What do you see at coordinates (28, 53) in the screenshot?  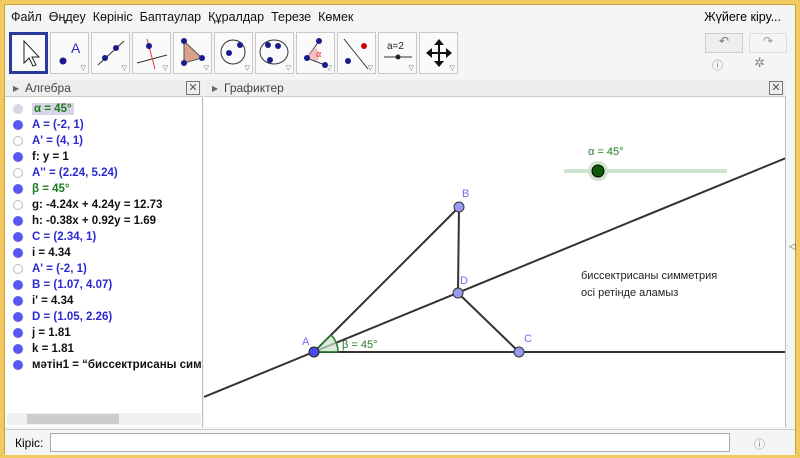 I see `move-tool-button` at bounding box center [28, 53].